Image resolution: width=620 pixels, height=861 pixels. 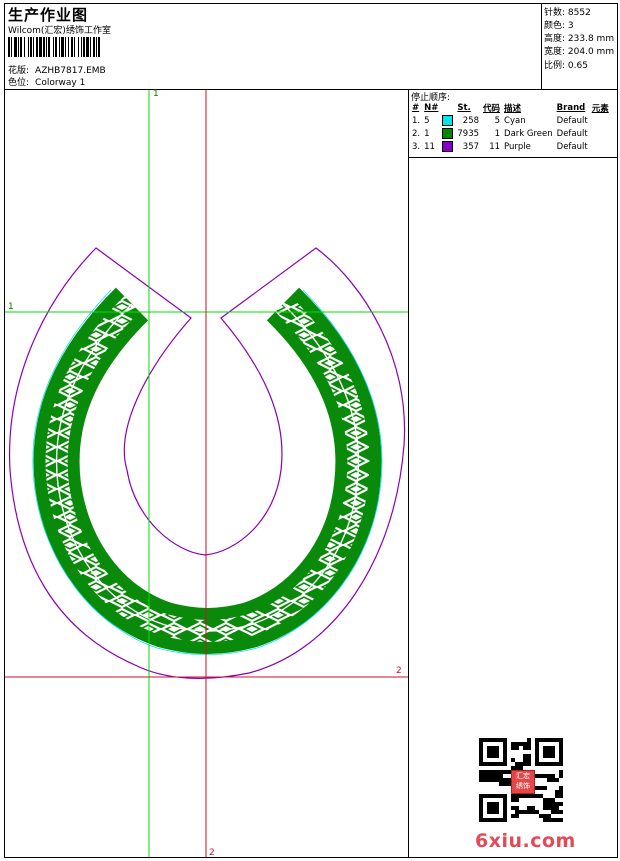 What do you see at coordinates (48, 15) in the screenshot?
I see `page-title: 生产作业图` at bounding box center [48, 15].